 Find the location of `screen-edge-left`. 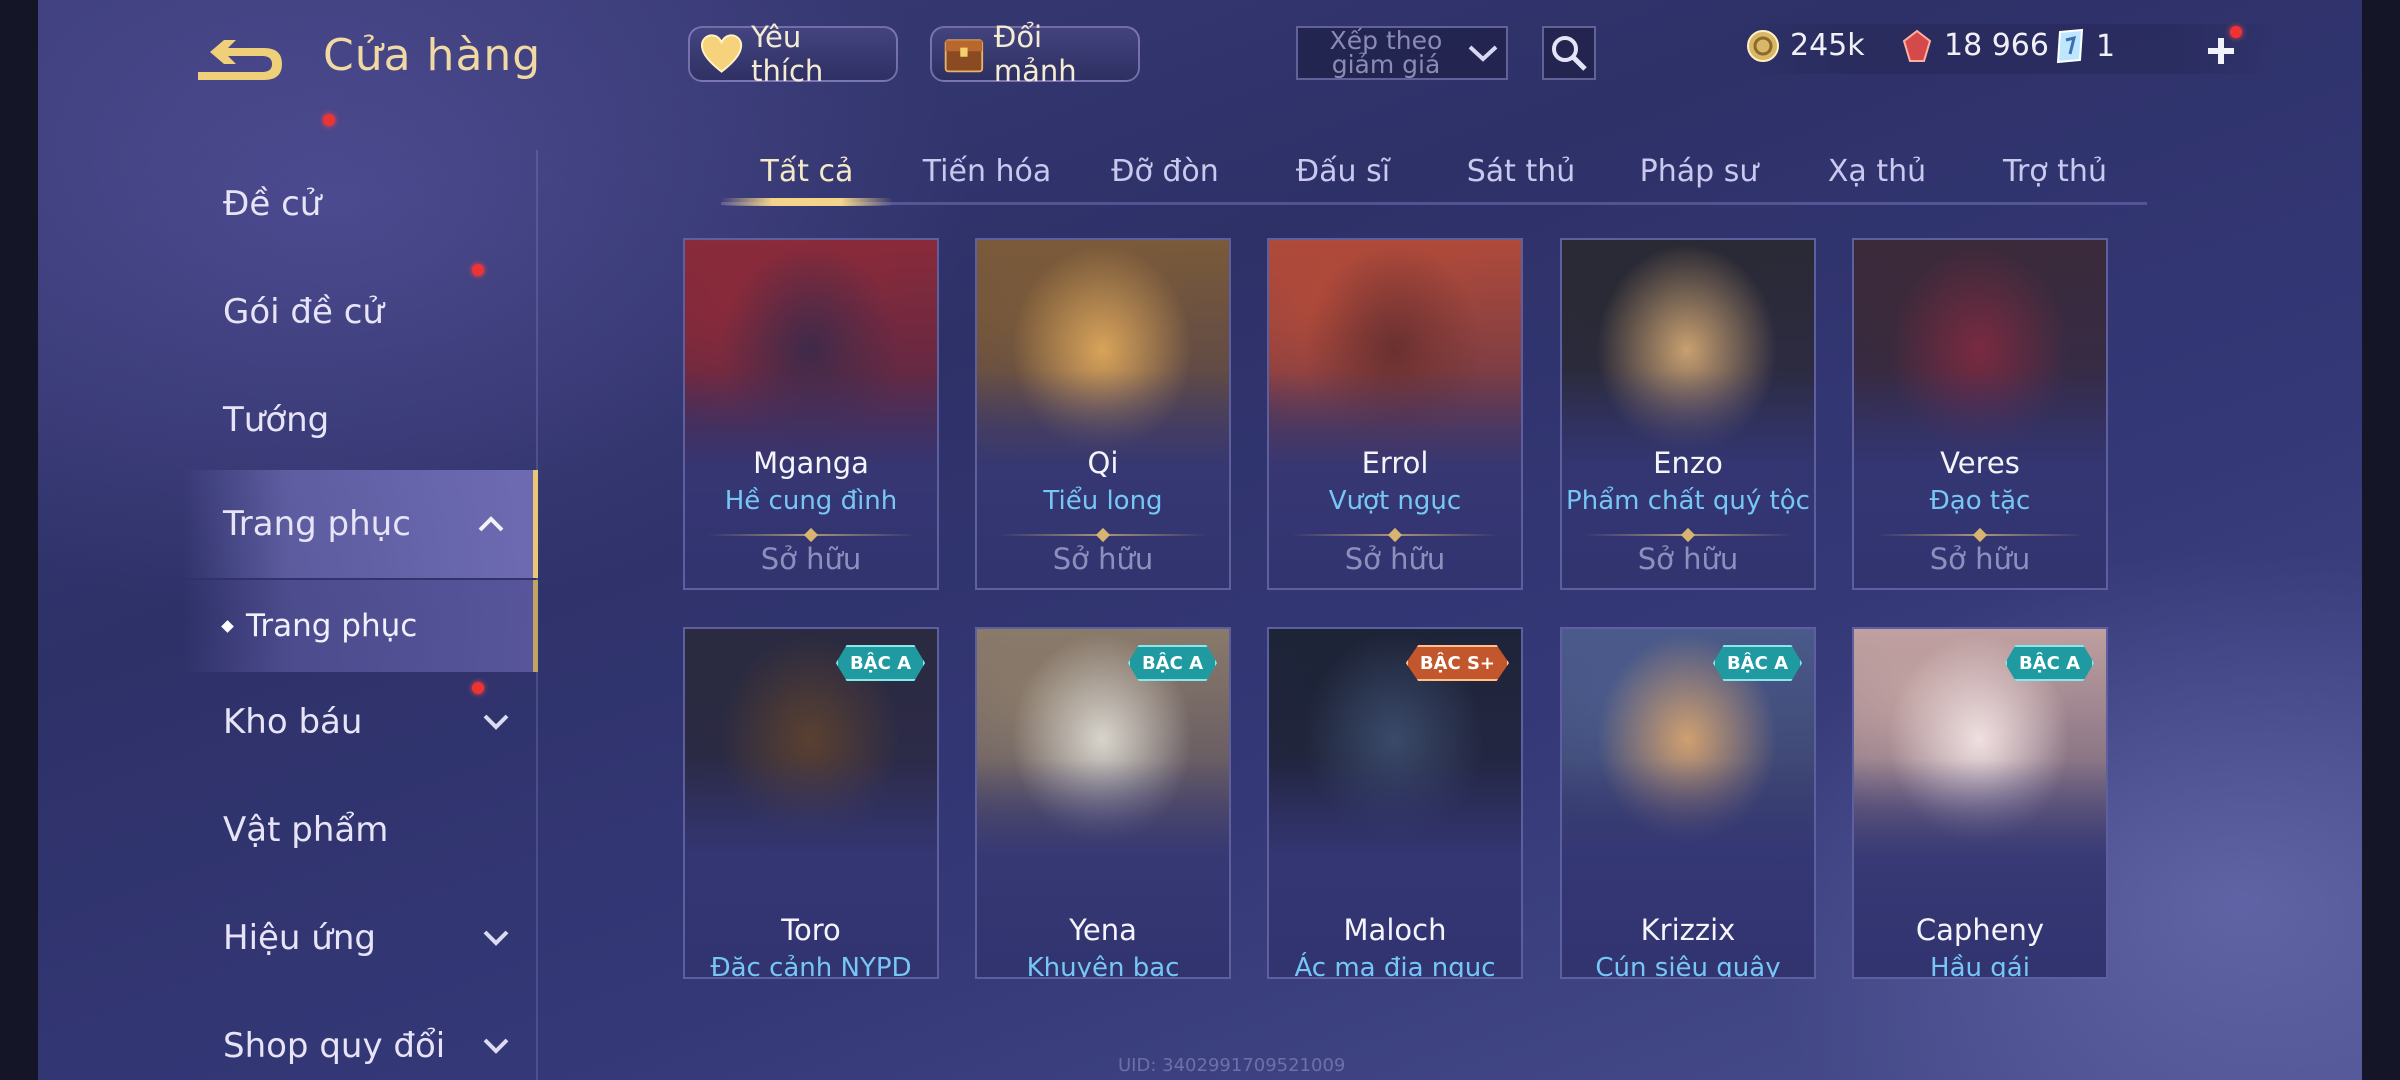

screen-edge-left is located at coordinates (19, 540).